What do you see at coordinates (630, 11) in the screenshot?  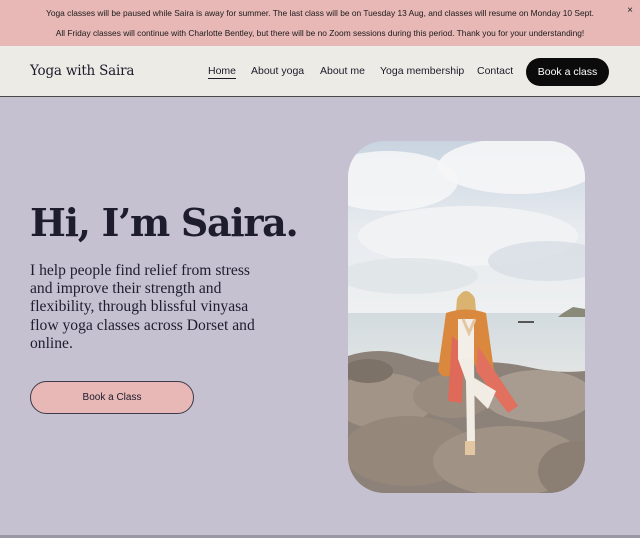 I see `close-icon: ×` at bounding box center [630, 11].